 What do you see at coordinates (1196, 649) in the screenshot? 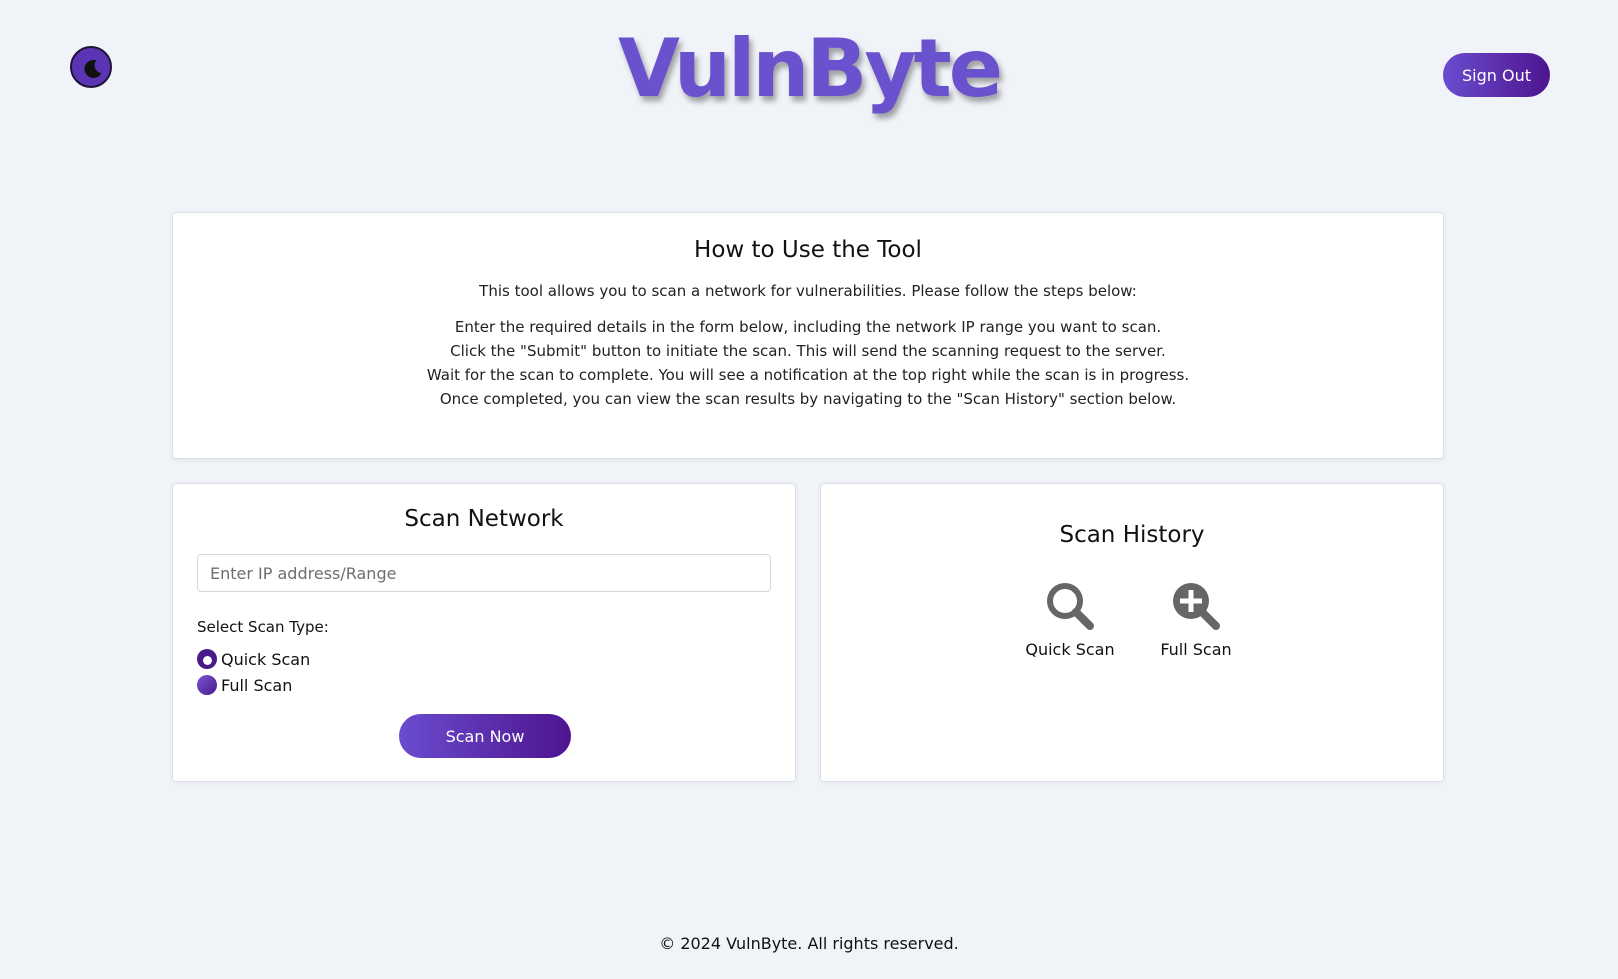
I see `full-scan-history-label: Full Scan` at bounding box center [1196, 649].